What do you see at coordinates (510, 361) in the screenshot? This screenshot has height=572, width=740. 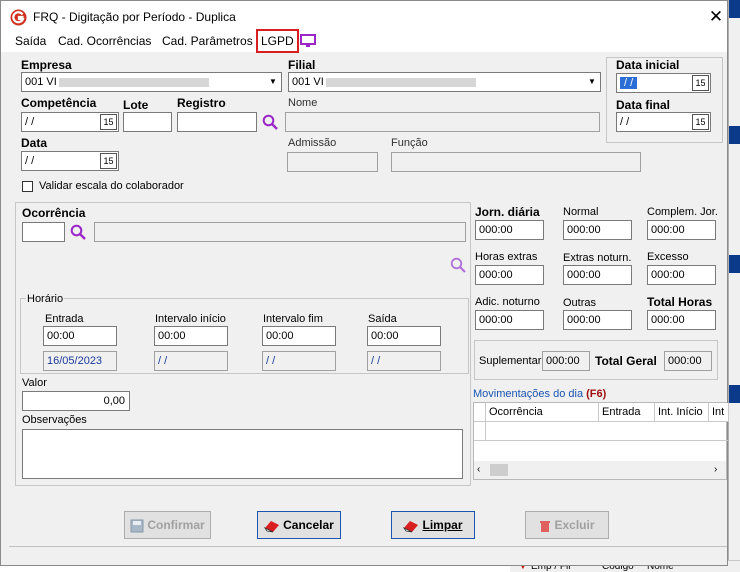 I see `suplementar-label: Suplementar` at bounding box center [510, 361].